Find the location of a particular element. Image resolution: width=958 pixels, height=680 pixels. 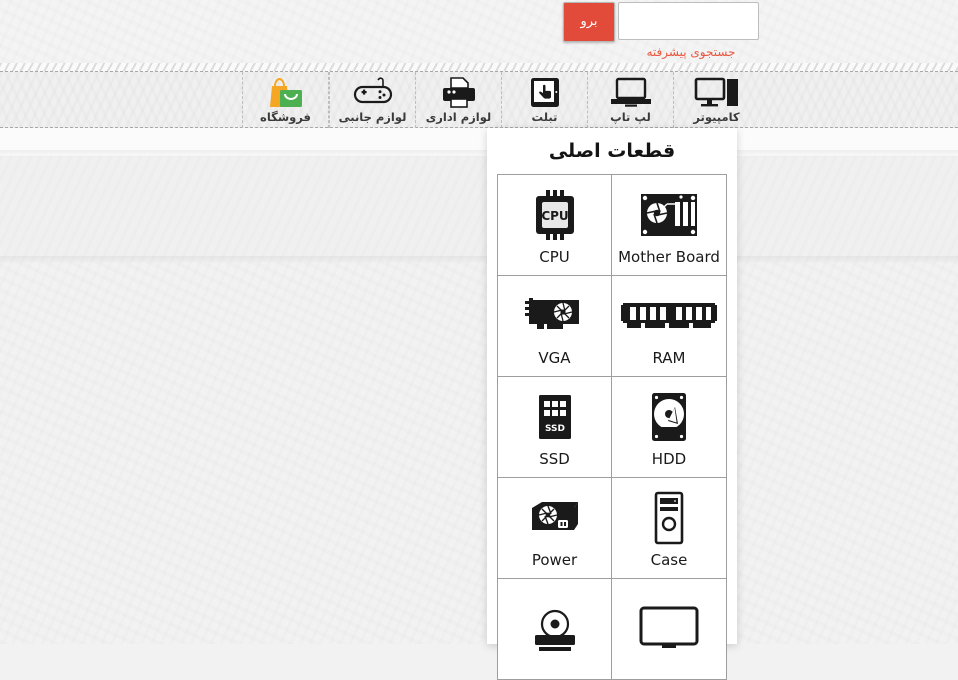

band-shadow-upper is located at coordinates (479, 154).